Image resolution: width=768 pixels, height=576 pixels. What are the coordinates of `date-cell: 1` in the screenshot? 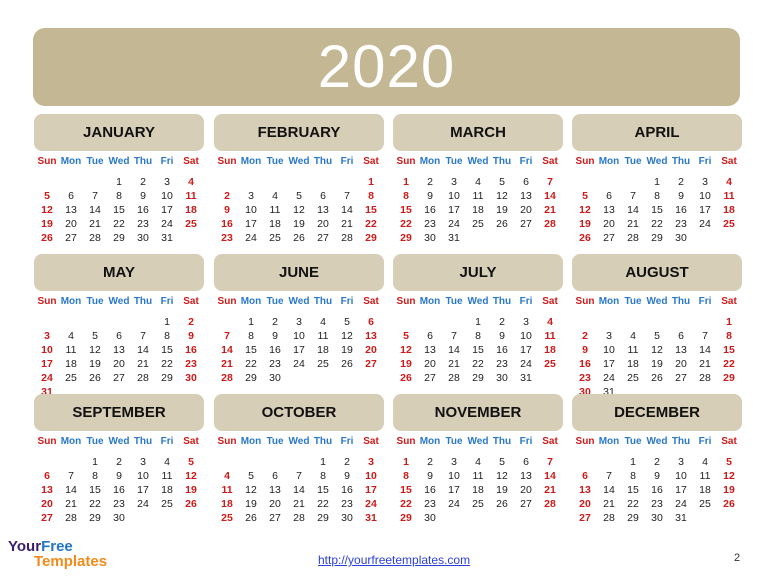 It's located at (371, 182).